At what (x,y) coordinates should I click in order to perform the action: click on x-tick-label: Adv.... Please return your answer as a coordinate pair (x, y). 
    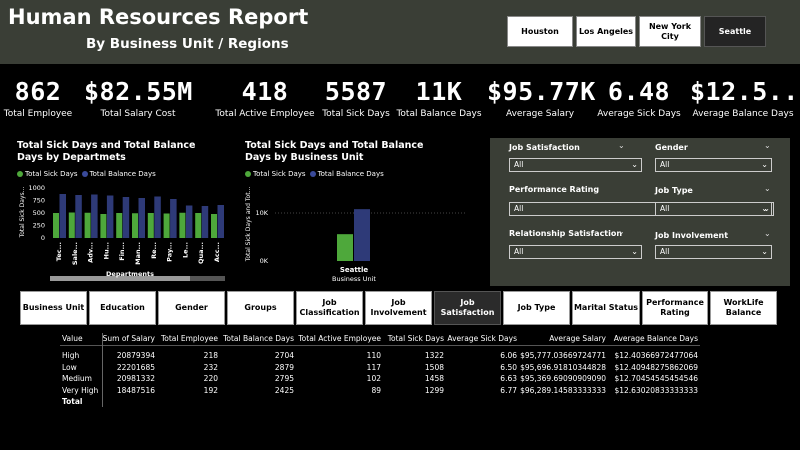
    Looking at the image, I should click on (91, 252).